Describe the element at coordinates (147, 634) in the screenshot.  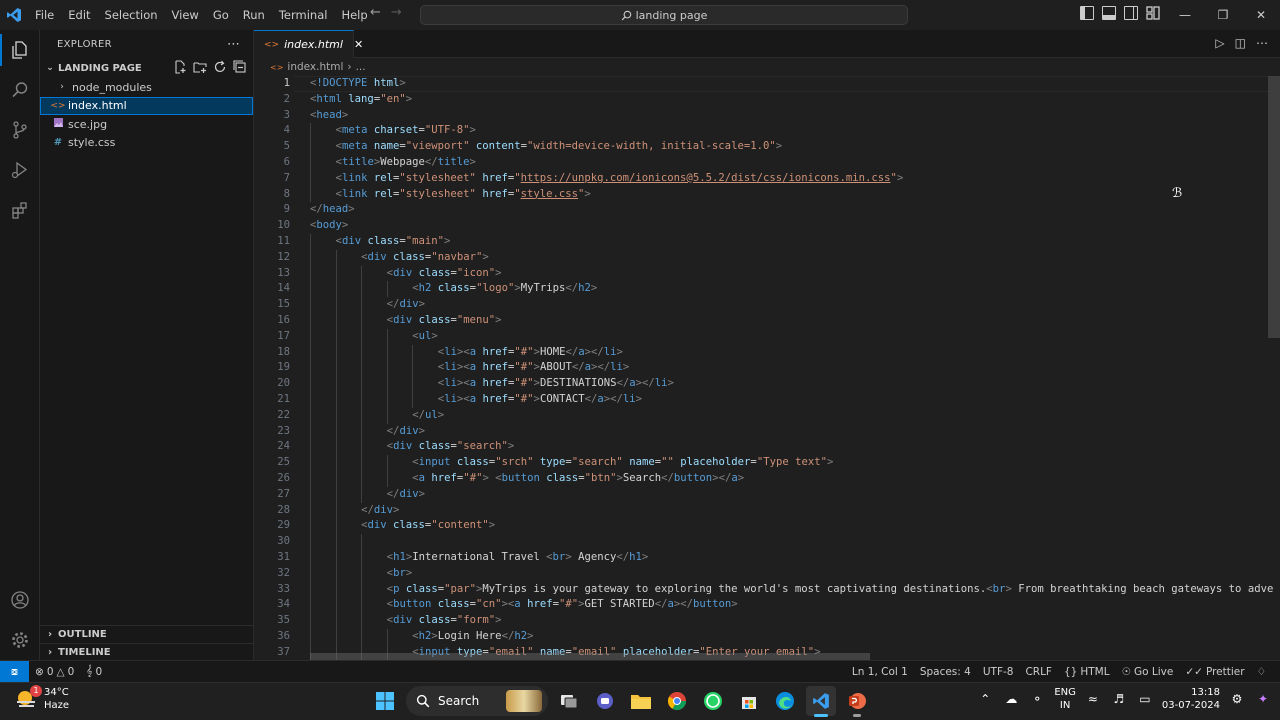
I see `outline-section-header: › OUTLINE` at that location.